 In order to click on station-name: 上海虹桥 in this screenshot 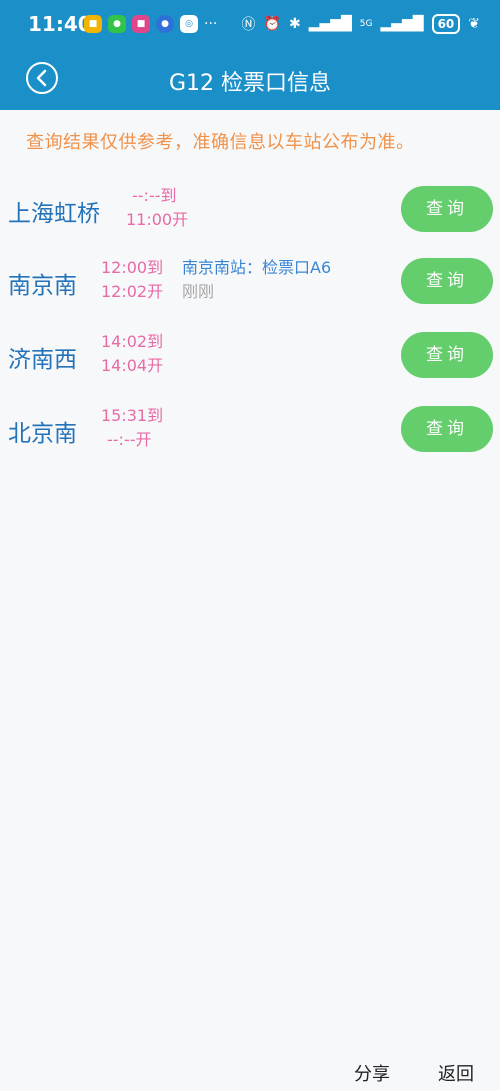, I will do `click(54, 214)`.